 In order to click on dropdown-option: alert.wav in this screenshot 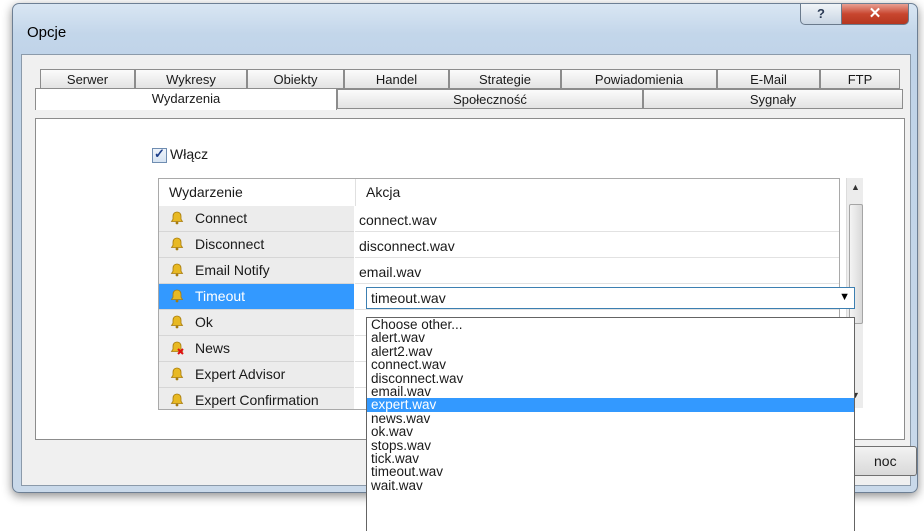, I will do `click(610, 338)`.